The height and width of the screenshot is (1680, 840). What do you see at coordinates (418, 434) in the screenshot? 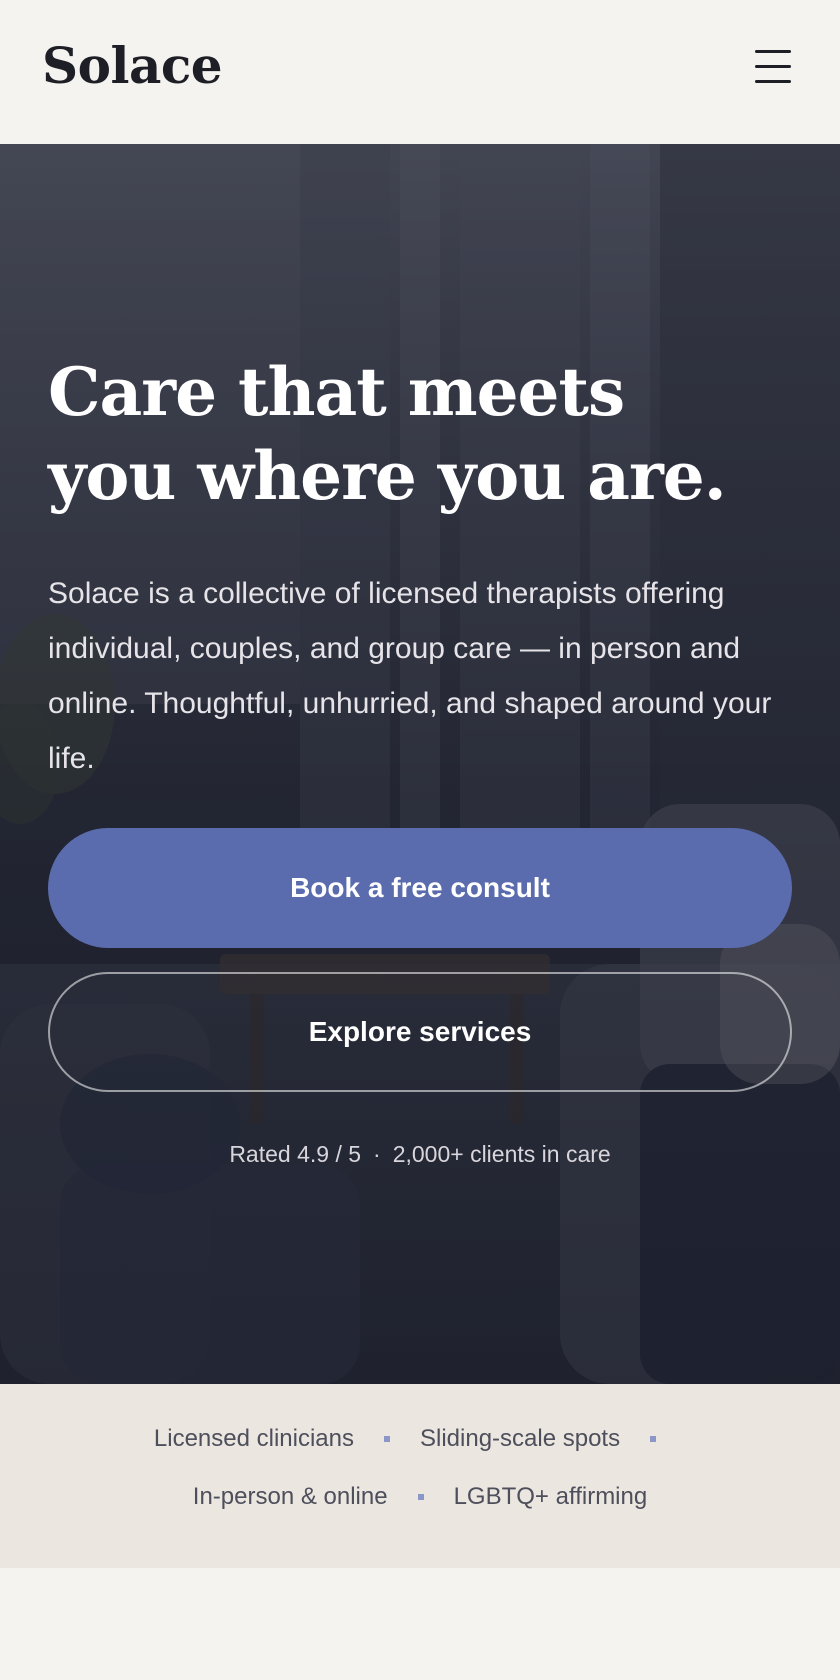
I see `hero-title: Care that meets you where you are.` at bounding box center [418, 434].